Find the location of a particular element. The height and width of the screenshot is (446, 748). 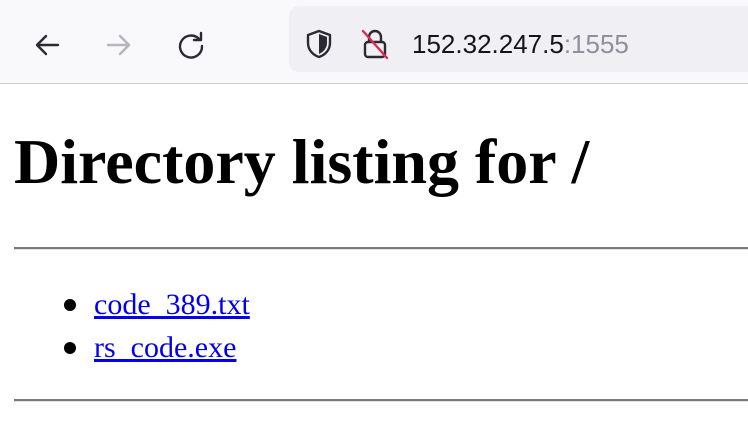

back-button is located at coordinates (47, 45).